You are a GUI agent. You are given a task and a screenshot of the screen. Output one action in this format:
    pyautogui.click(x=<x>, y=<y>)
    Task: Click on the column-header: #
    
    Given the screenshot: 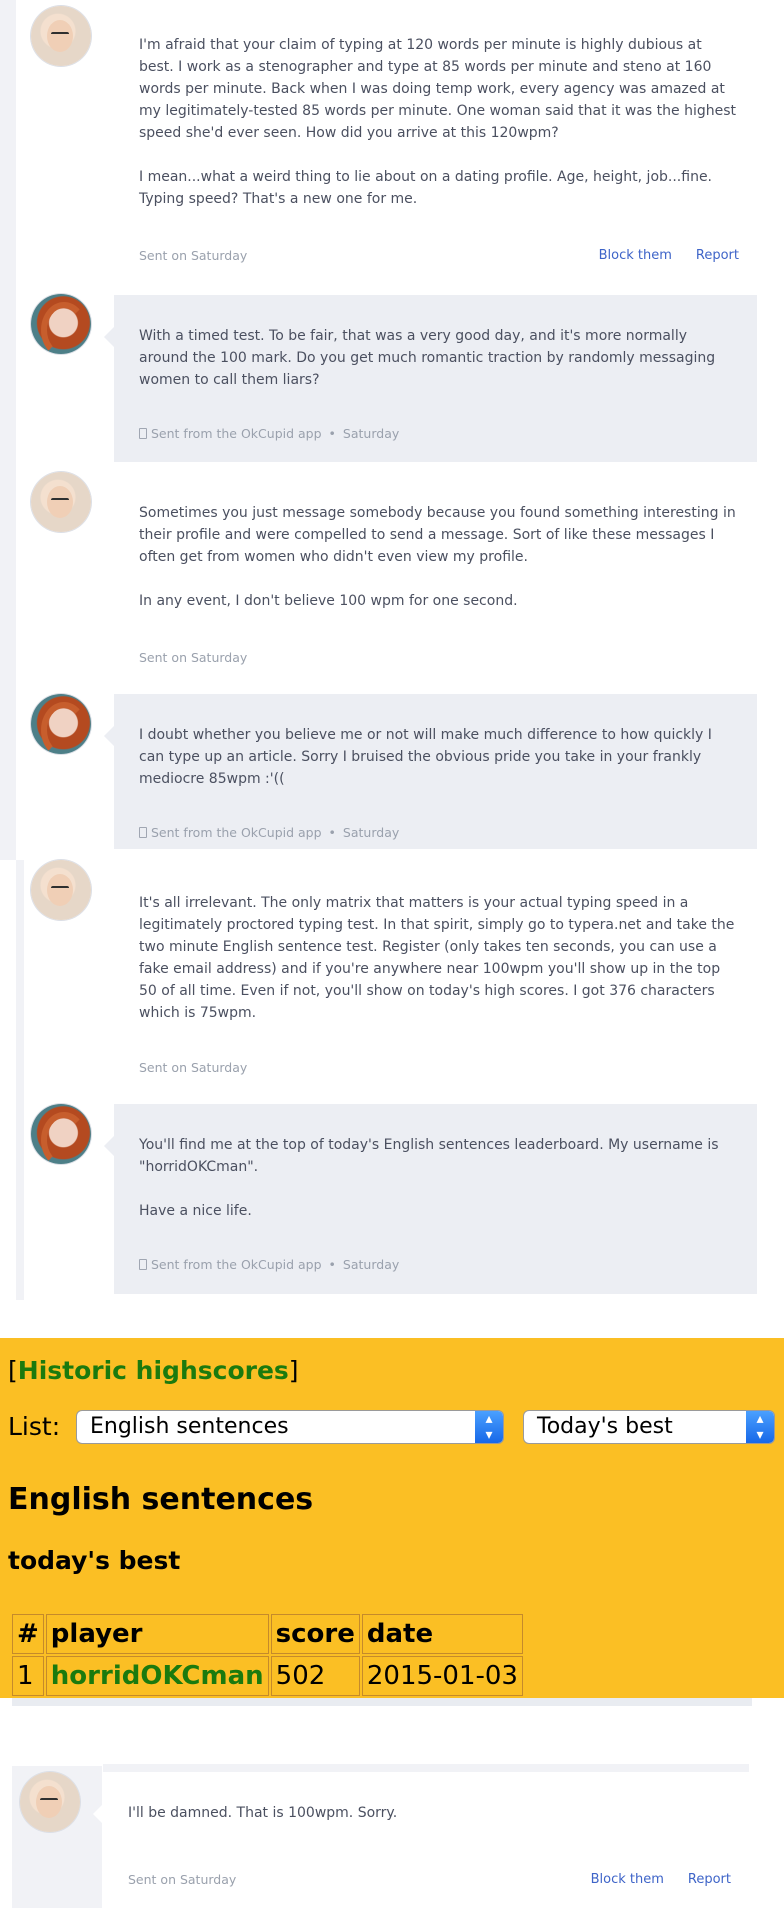 What is the action you would take?
    pyautogui.click(x=28, y=1634)
    